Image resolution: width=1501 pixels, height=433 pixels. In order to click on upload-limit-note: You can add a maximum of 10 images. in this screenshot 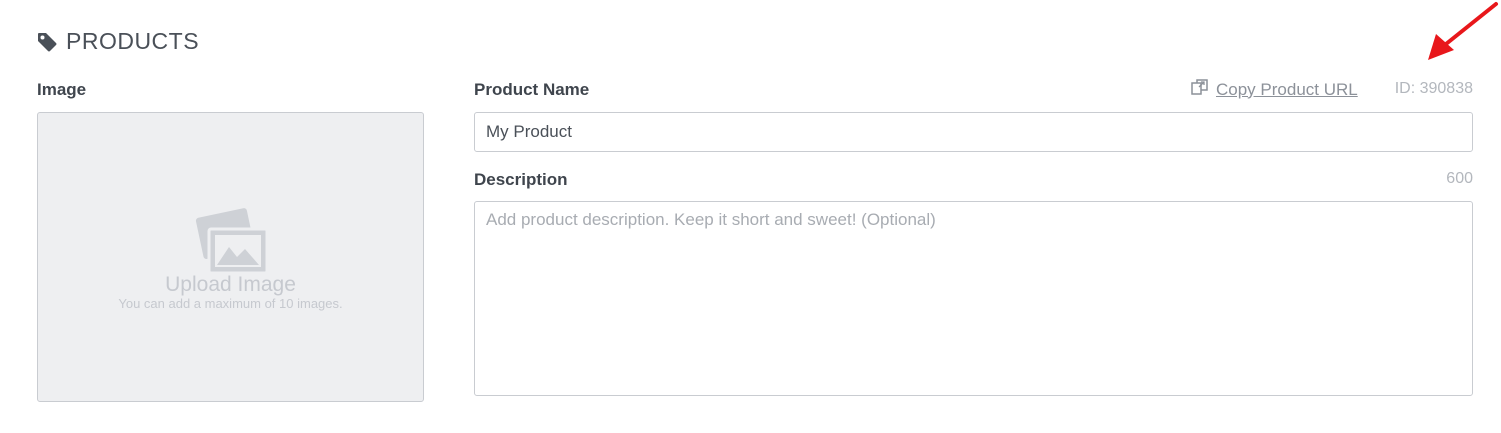, I will do `click(230, 303)`.